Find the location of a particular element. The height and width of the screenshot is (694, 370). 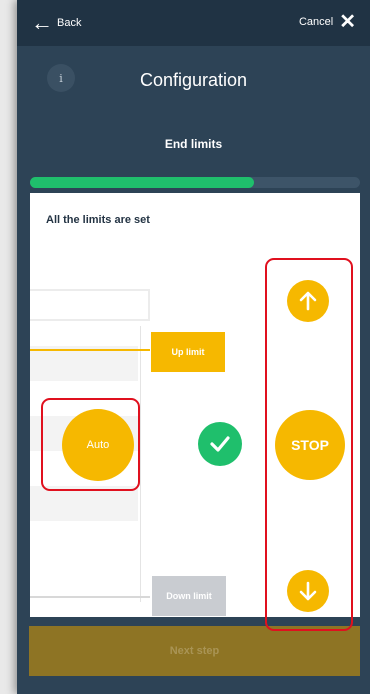

auto-highlight-frame is located at coordinates (90, 444).